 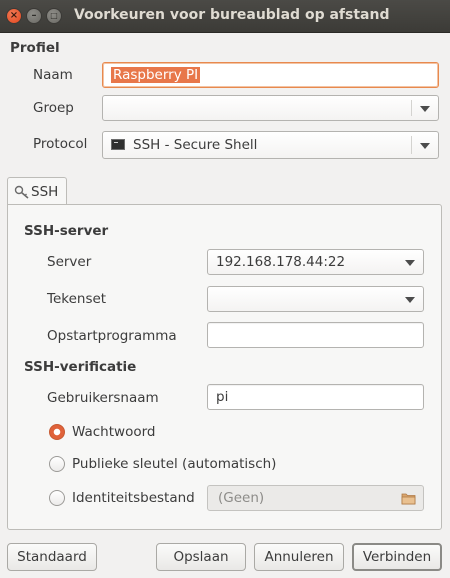 I want to click on group-combo, so click(x=270, y=108).